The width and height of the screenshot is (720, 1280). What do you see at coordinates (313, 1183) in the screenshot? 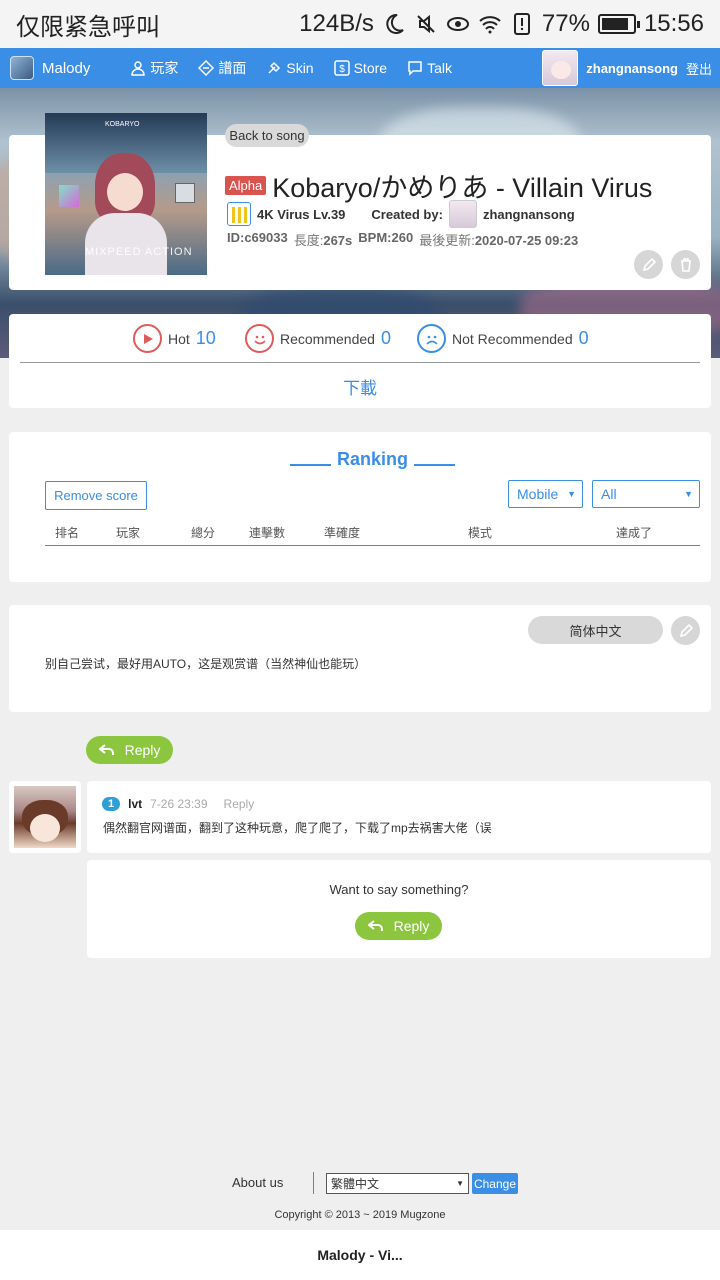
I see `footer-separator` at bounding box center [313, 1183].